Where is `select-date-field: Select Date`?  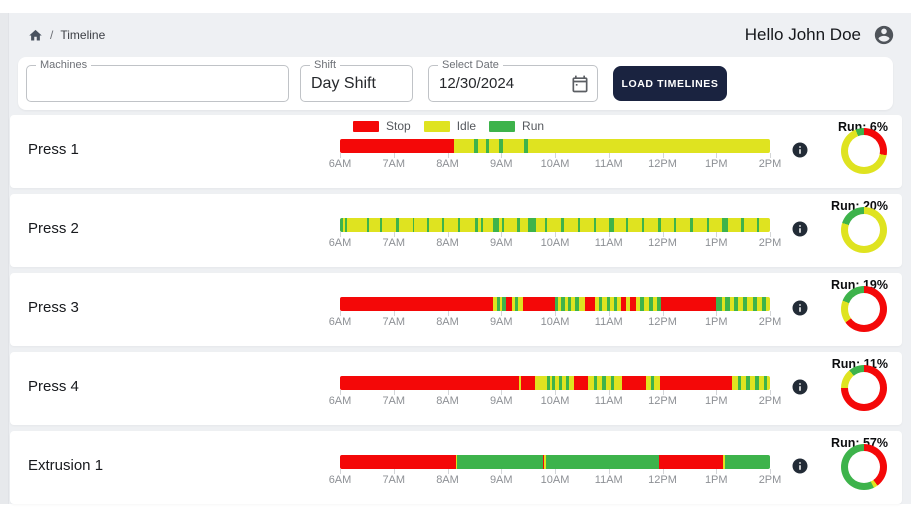
select-date-field: Select Date is located at coordinates (513, 80).